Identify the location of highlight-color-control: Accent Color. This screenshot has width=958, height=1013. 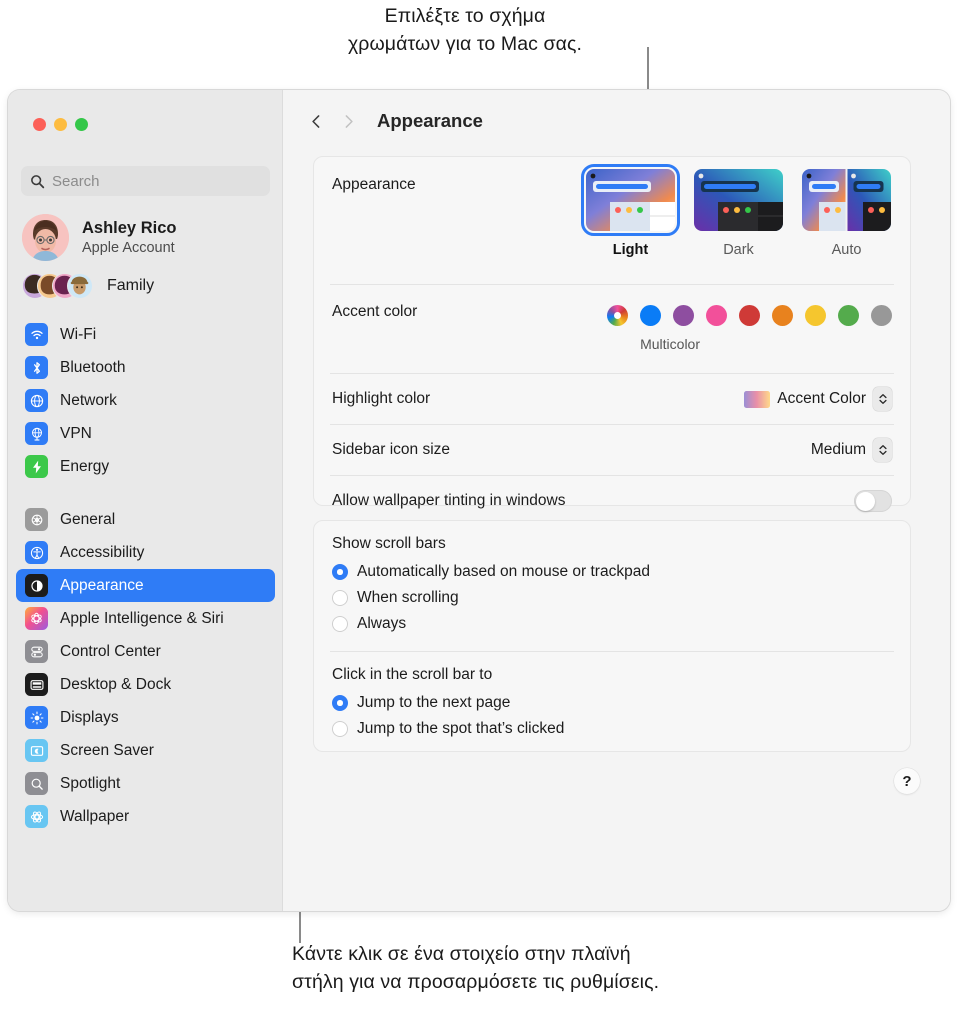
(818, 399).